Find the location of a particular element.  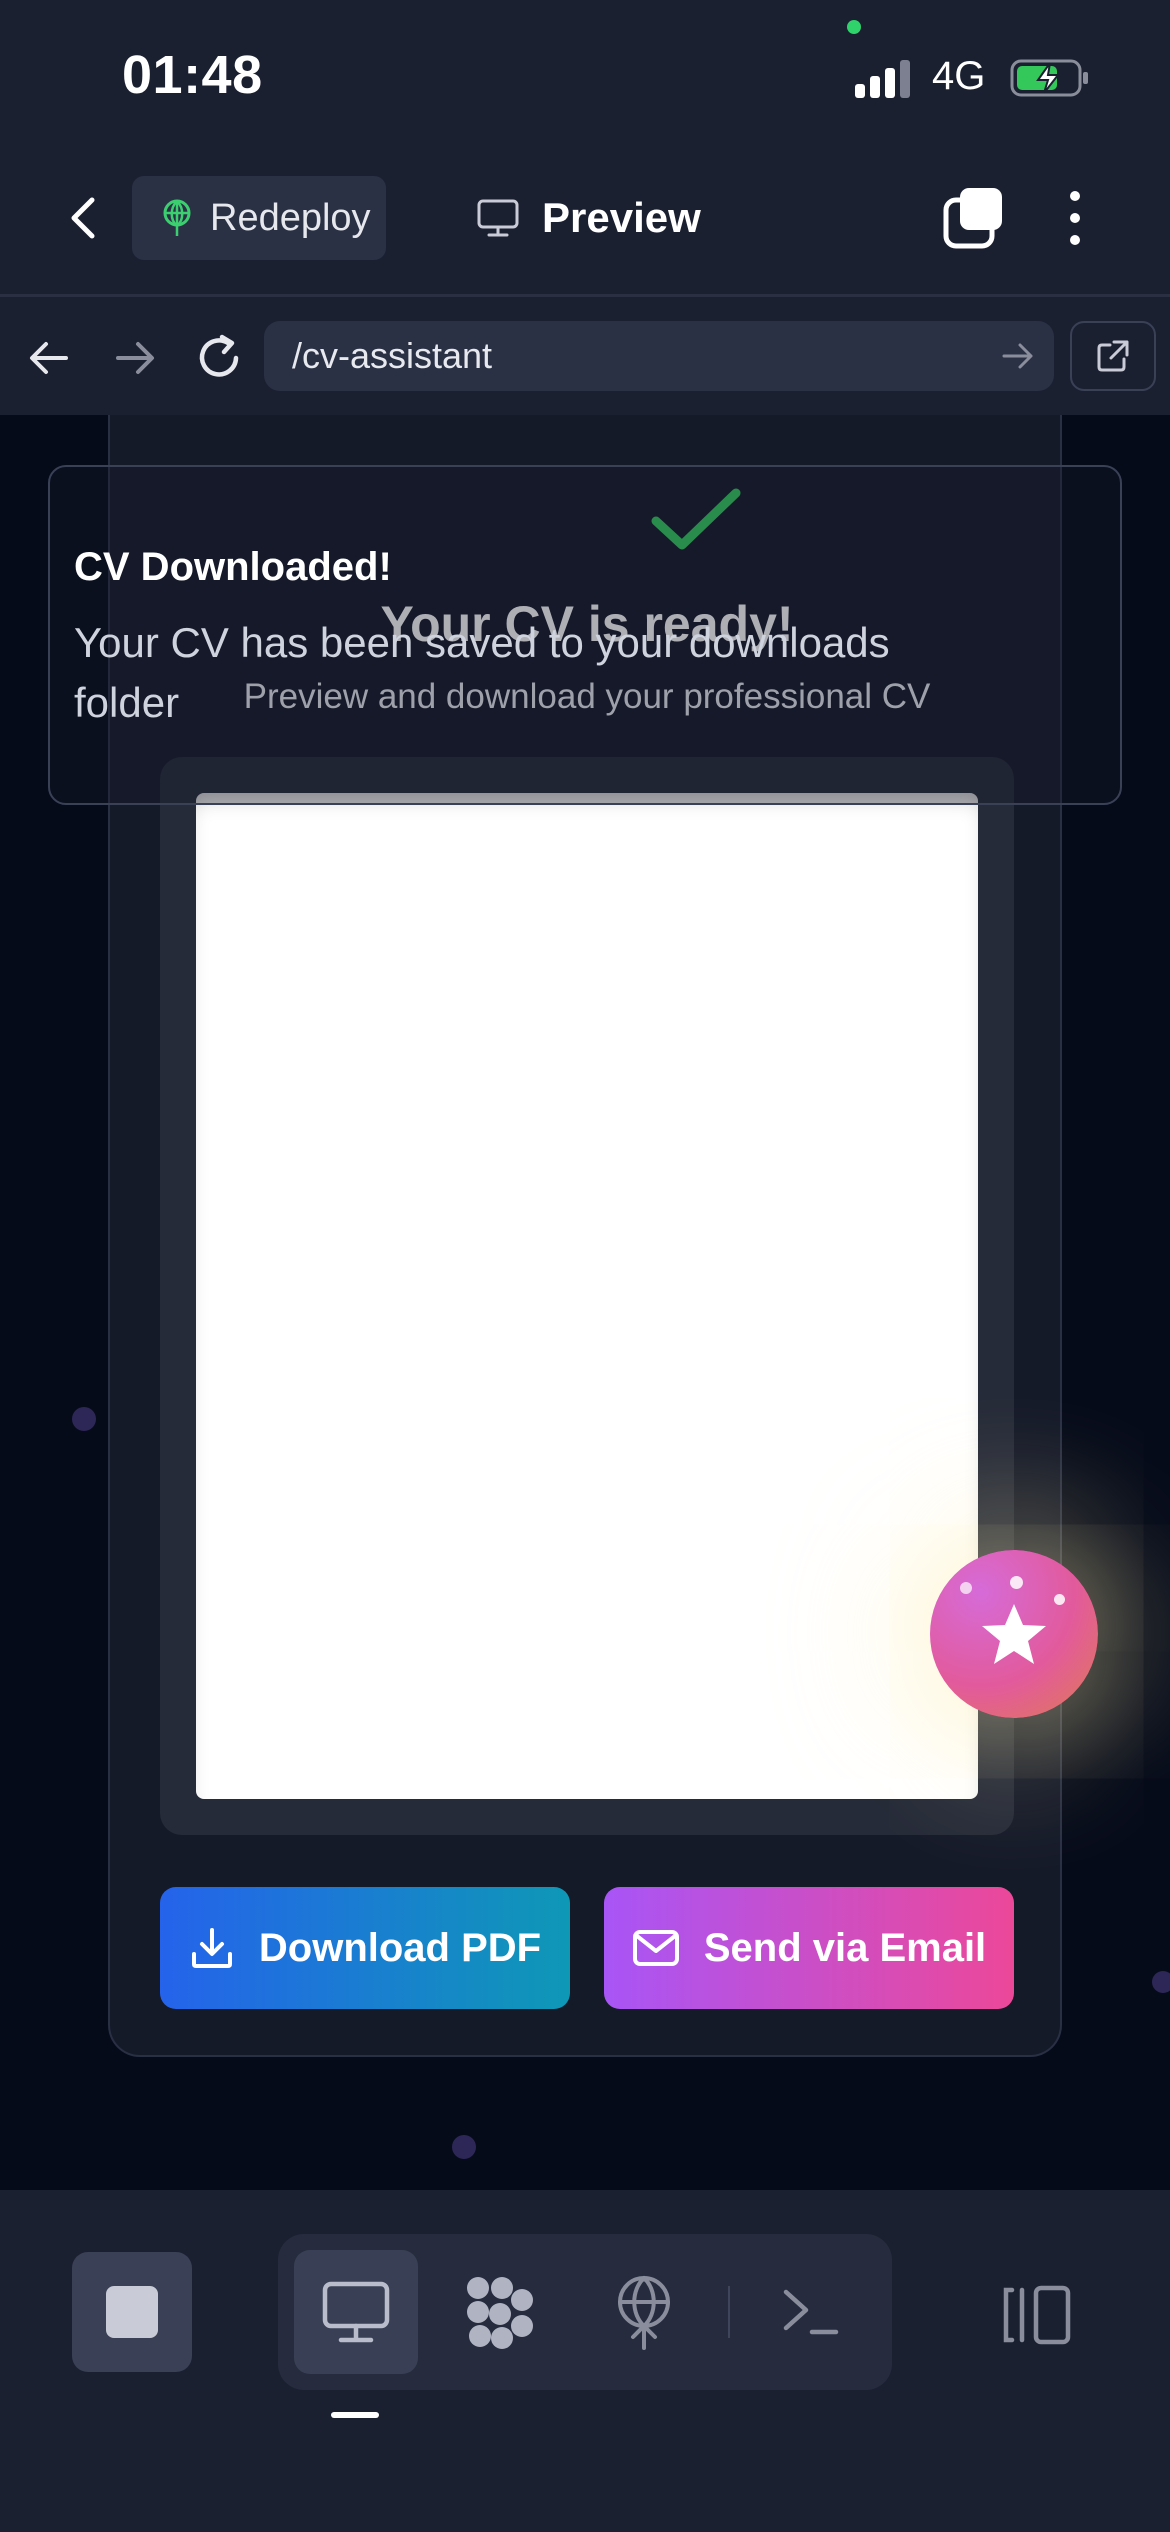

bottom-tab-group is located at coordinates (585, 2312).